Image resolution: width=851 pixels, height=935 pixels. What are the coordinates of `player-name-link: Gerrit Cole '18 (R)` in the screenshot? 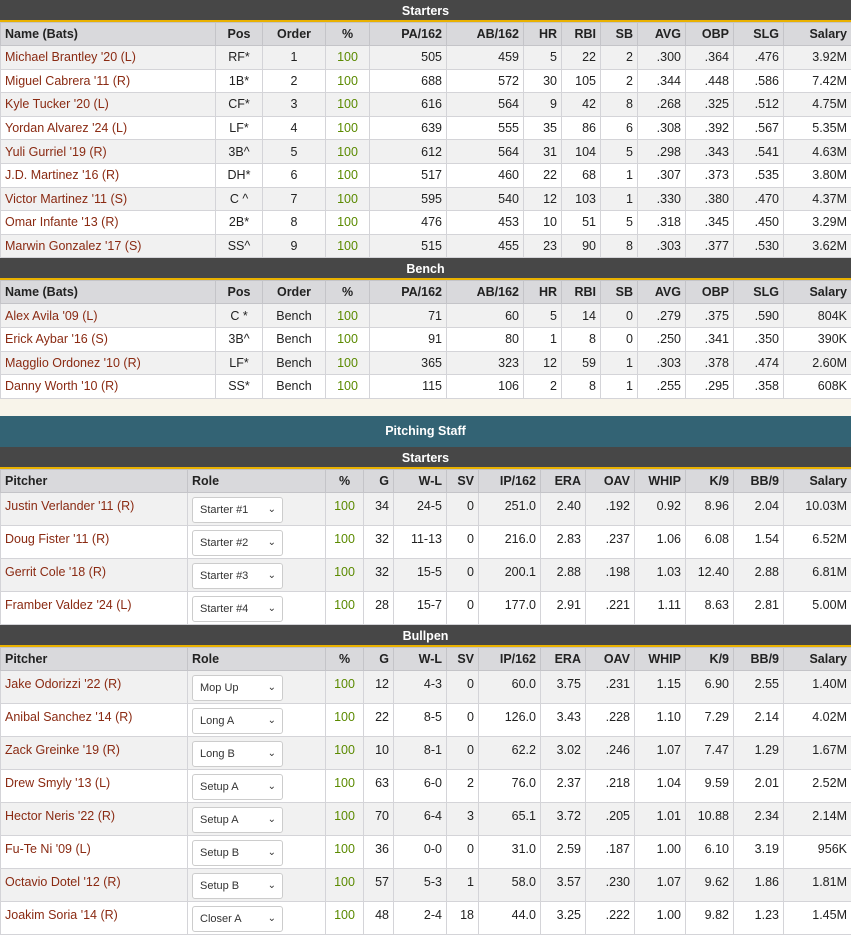 It's located at (94, 574).